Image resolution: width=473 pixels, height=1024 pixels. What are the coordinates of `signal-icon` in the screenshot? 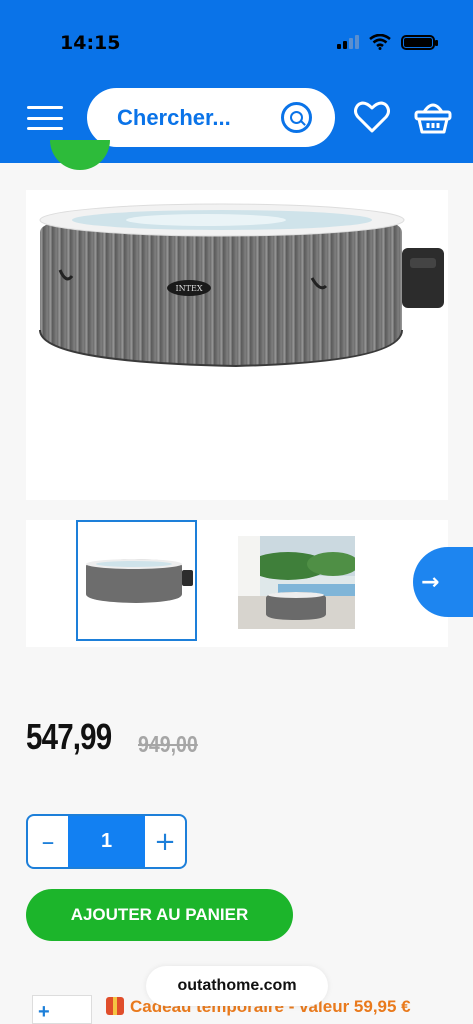 It's located at (348, 42).